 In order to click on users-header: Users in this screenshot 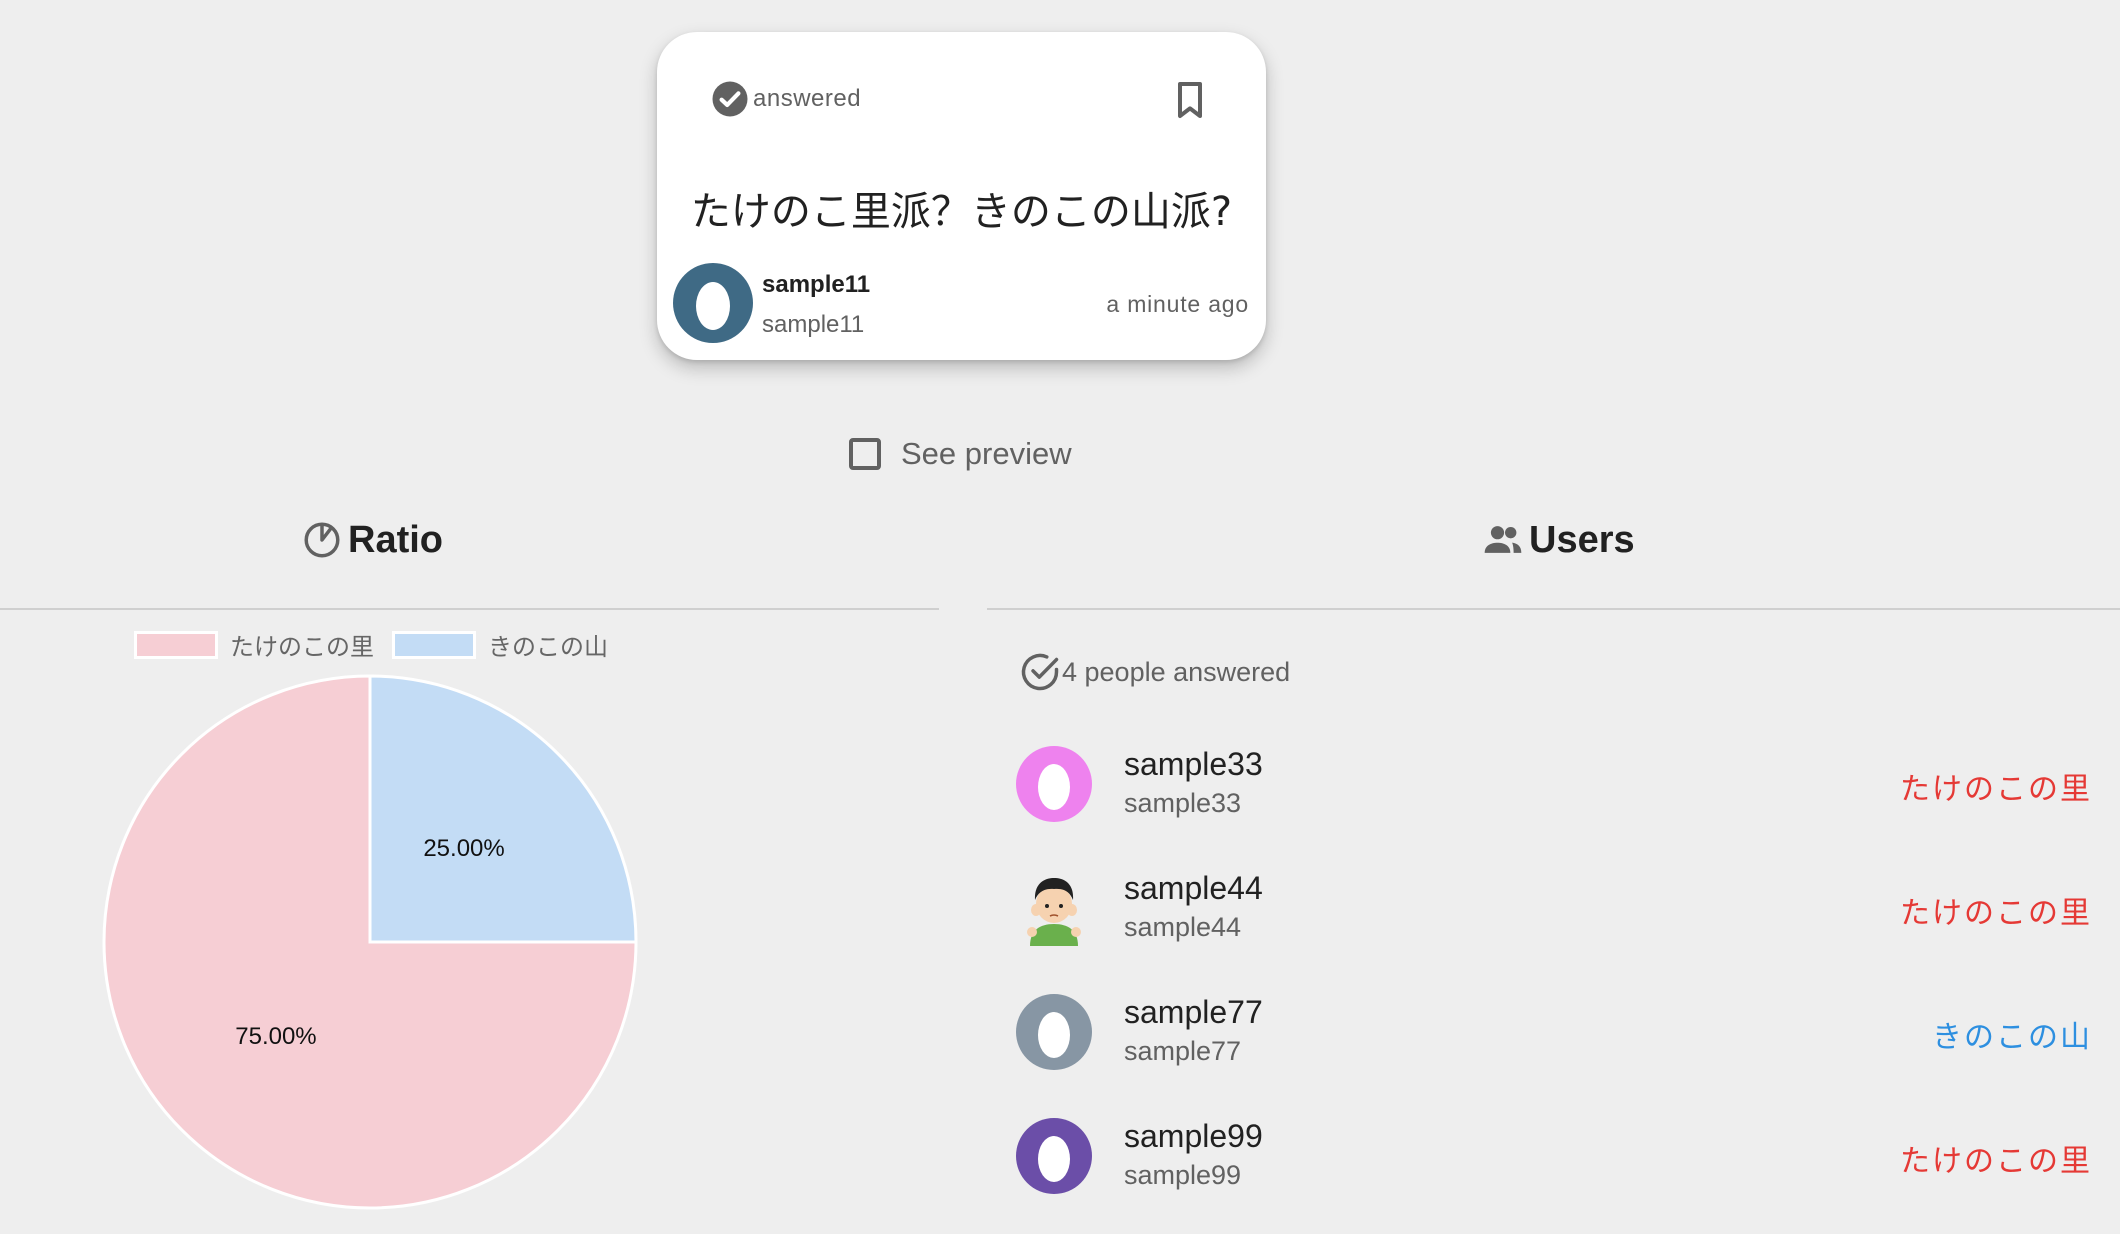, I will do `click(1558, 540)`.